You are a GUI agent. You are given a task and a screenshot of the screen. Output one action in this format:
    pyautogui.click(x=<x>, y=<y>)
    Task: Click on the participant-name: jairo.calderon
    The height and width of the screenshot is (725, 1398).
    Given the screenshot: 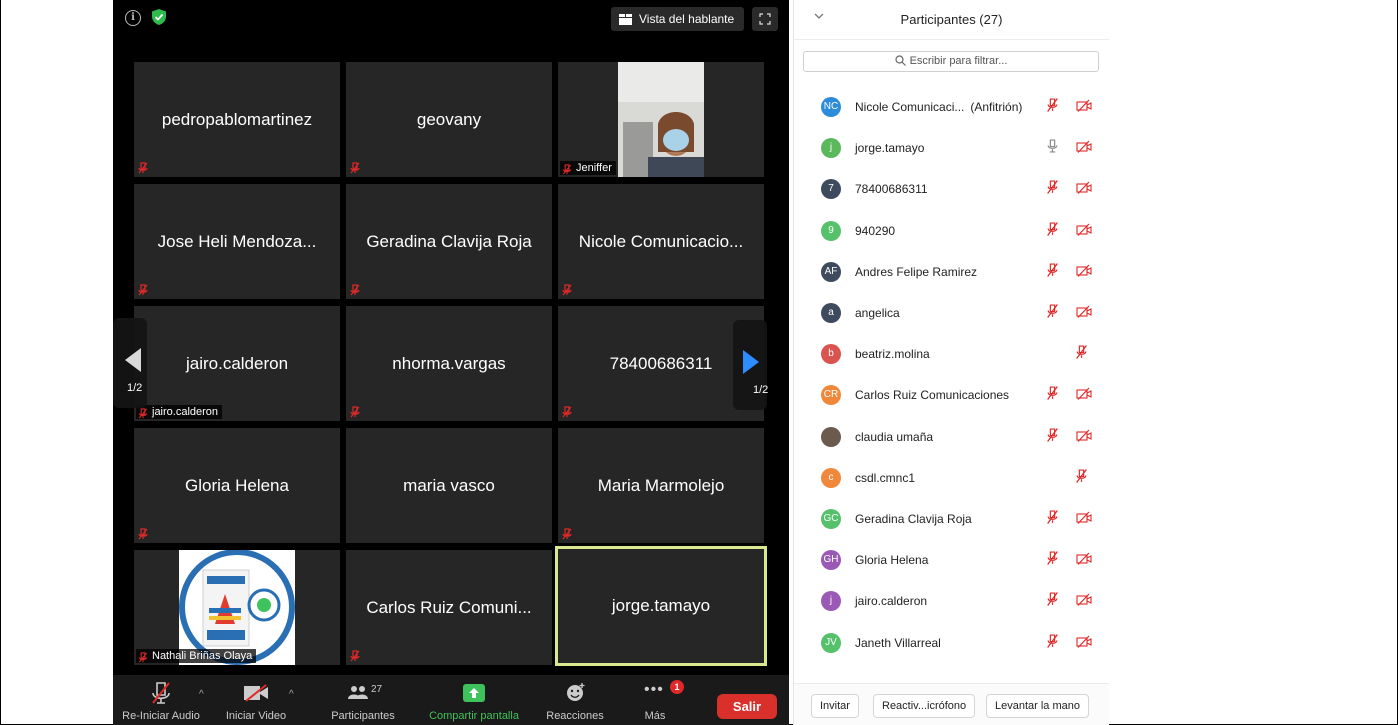 What is the action you would take?
    pyautogui.click(x=891, y=601)
    